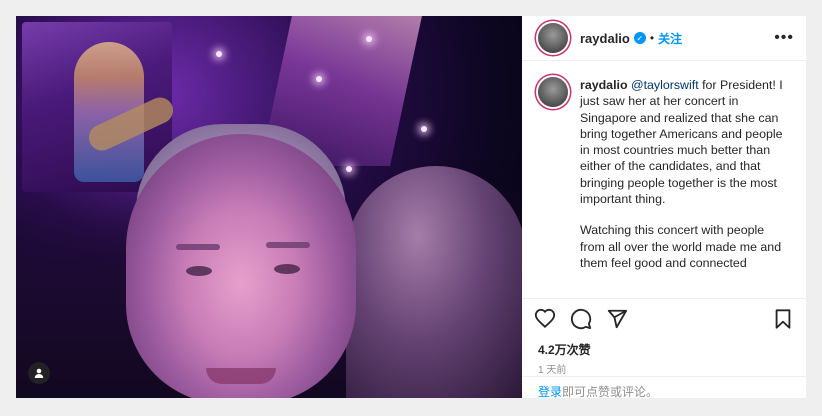  I want to click on avatar, so click(553, 38).